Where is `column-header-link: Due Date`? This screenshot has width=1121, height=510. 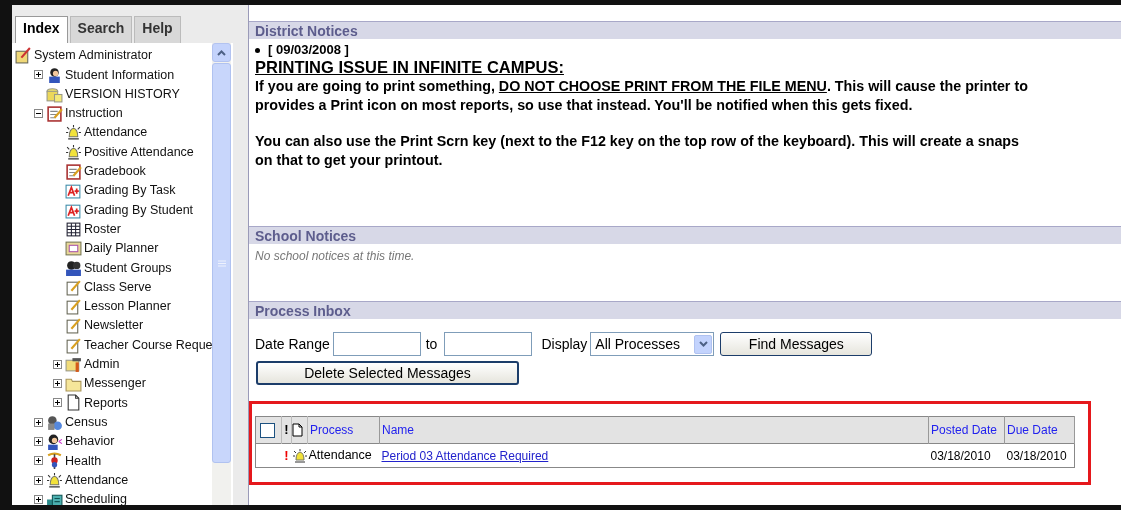 column-header-link: Due Date is located at coordinates (1032, 430).